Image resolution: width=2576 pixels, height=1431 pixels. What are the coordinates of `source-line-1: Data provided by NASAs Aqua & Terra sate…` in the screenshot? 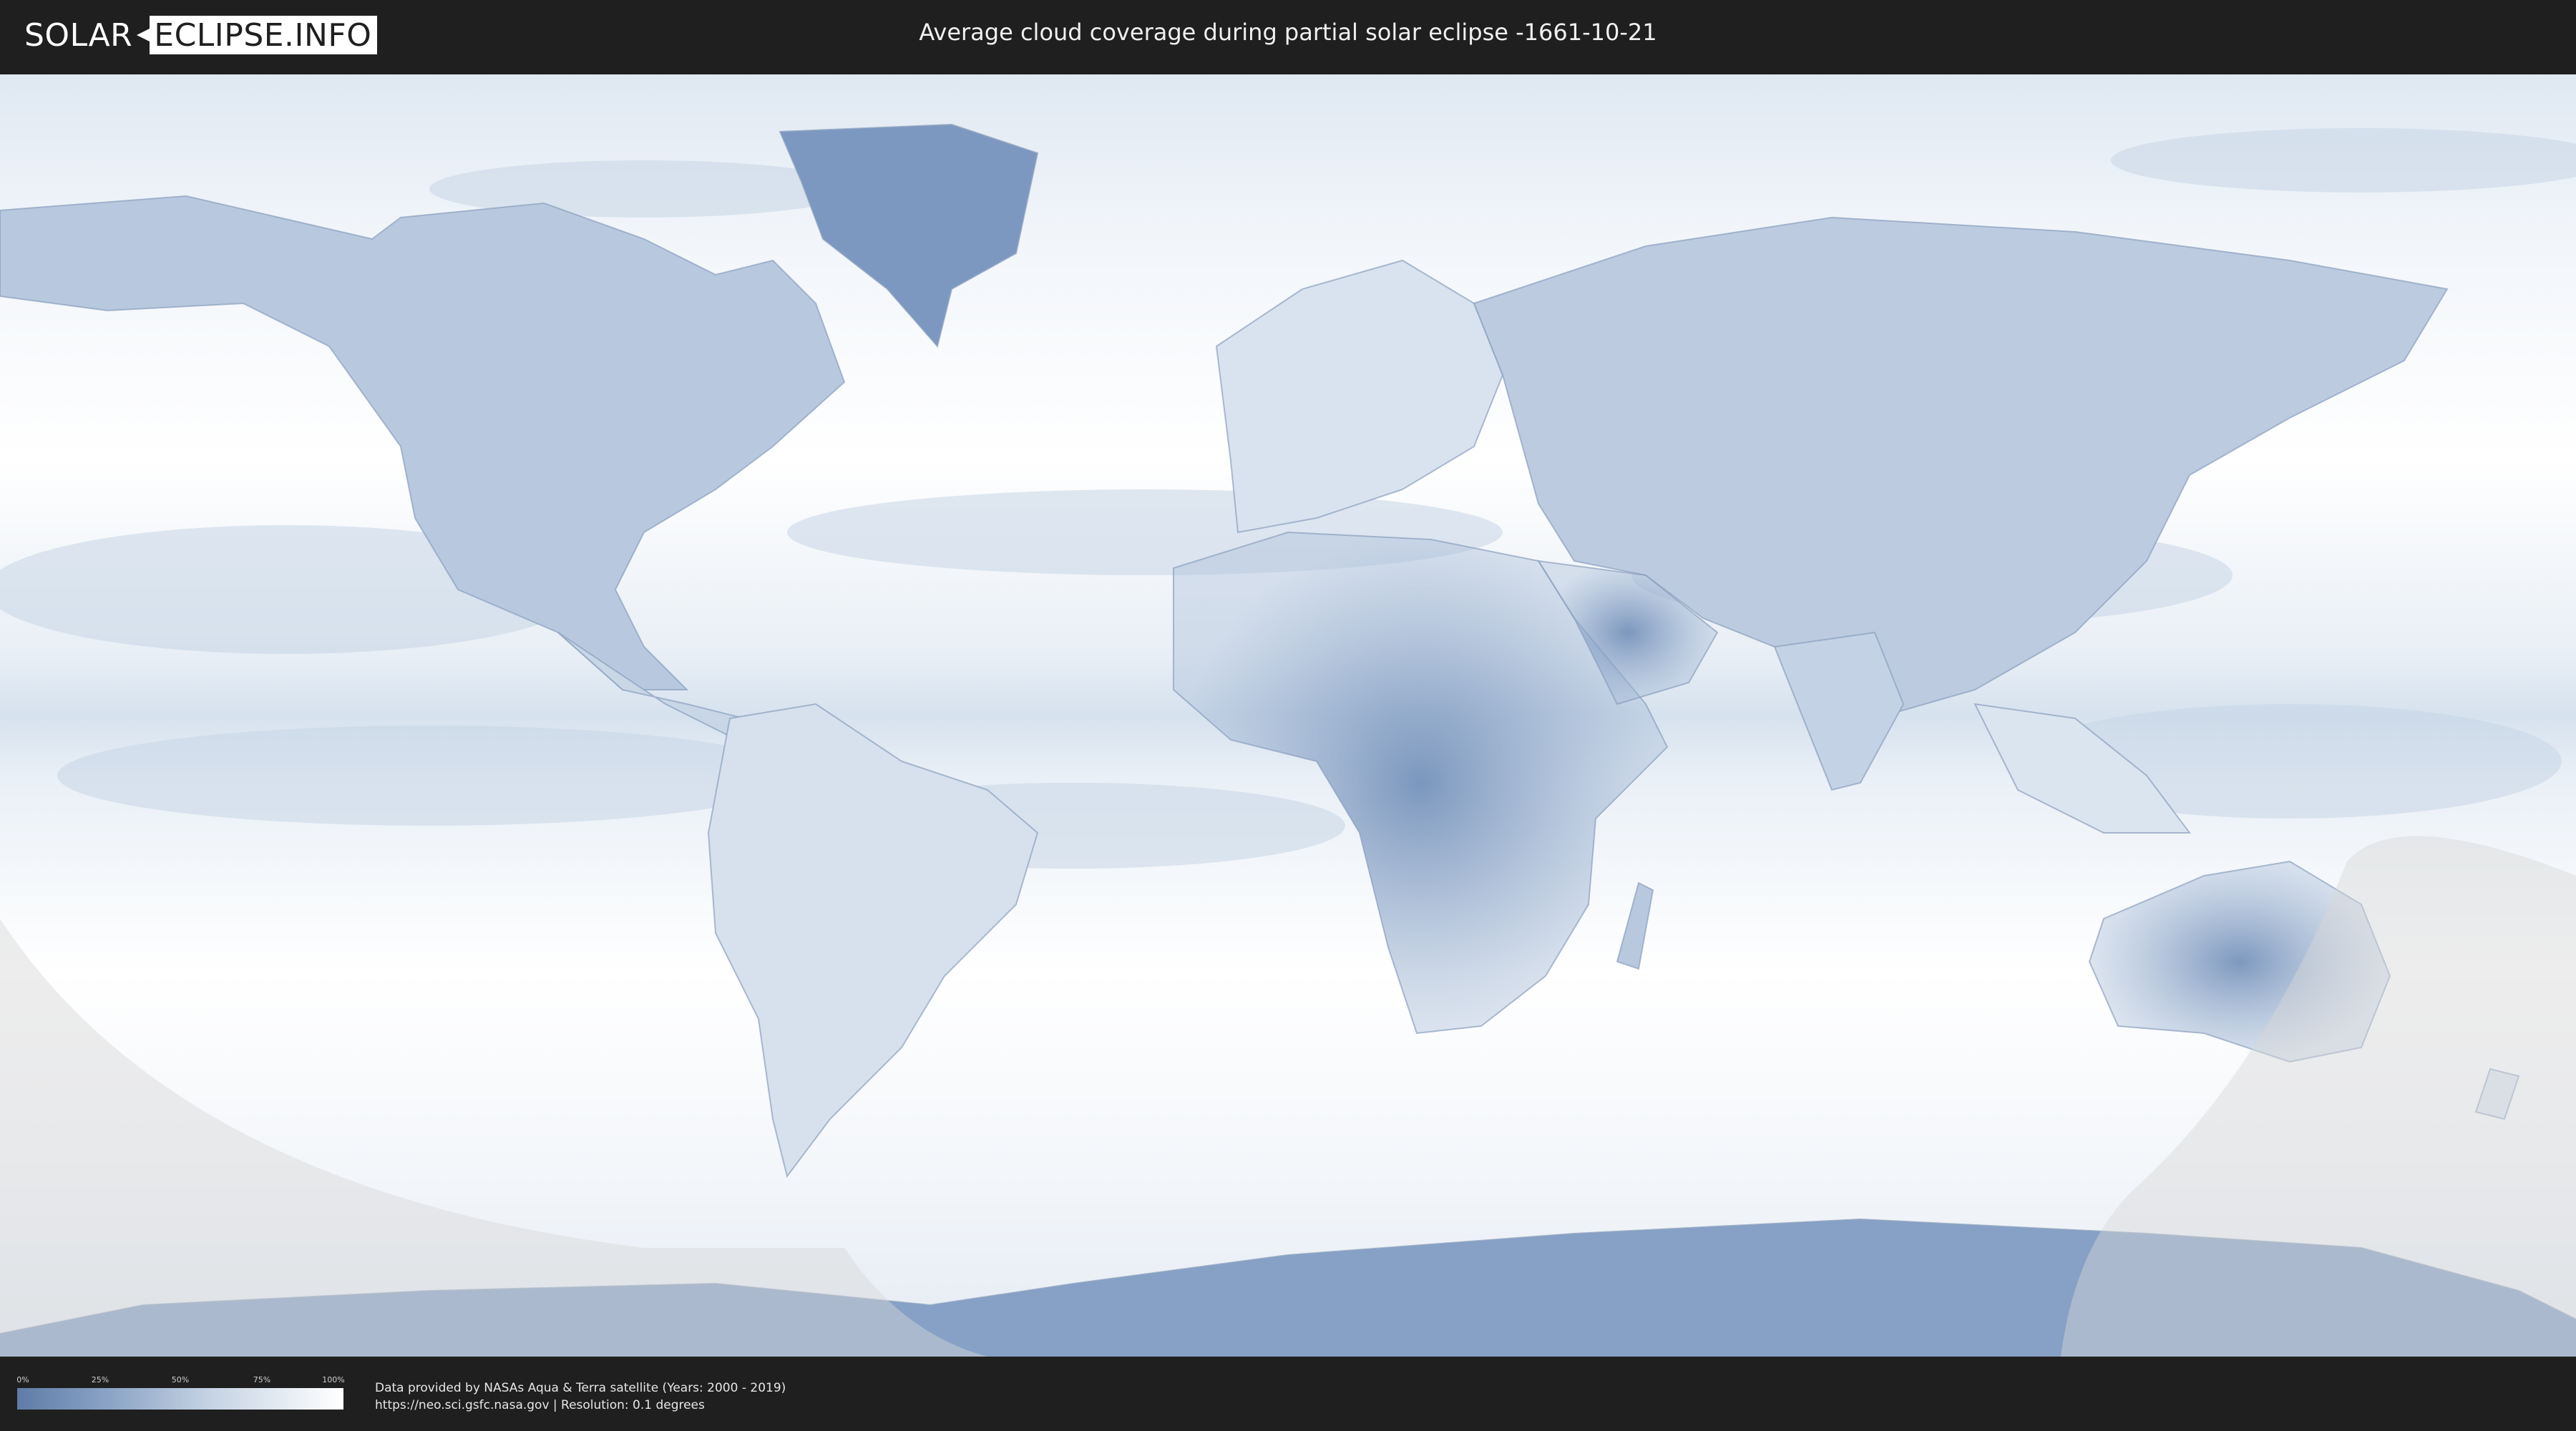 It's located at (580, 1388).